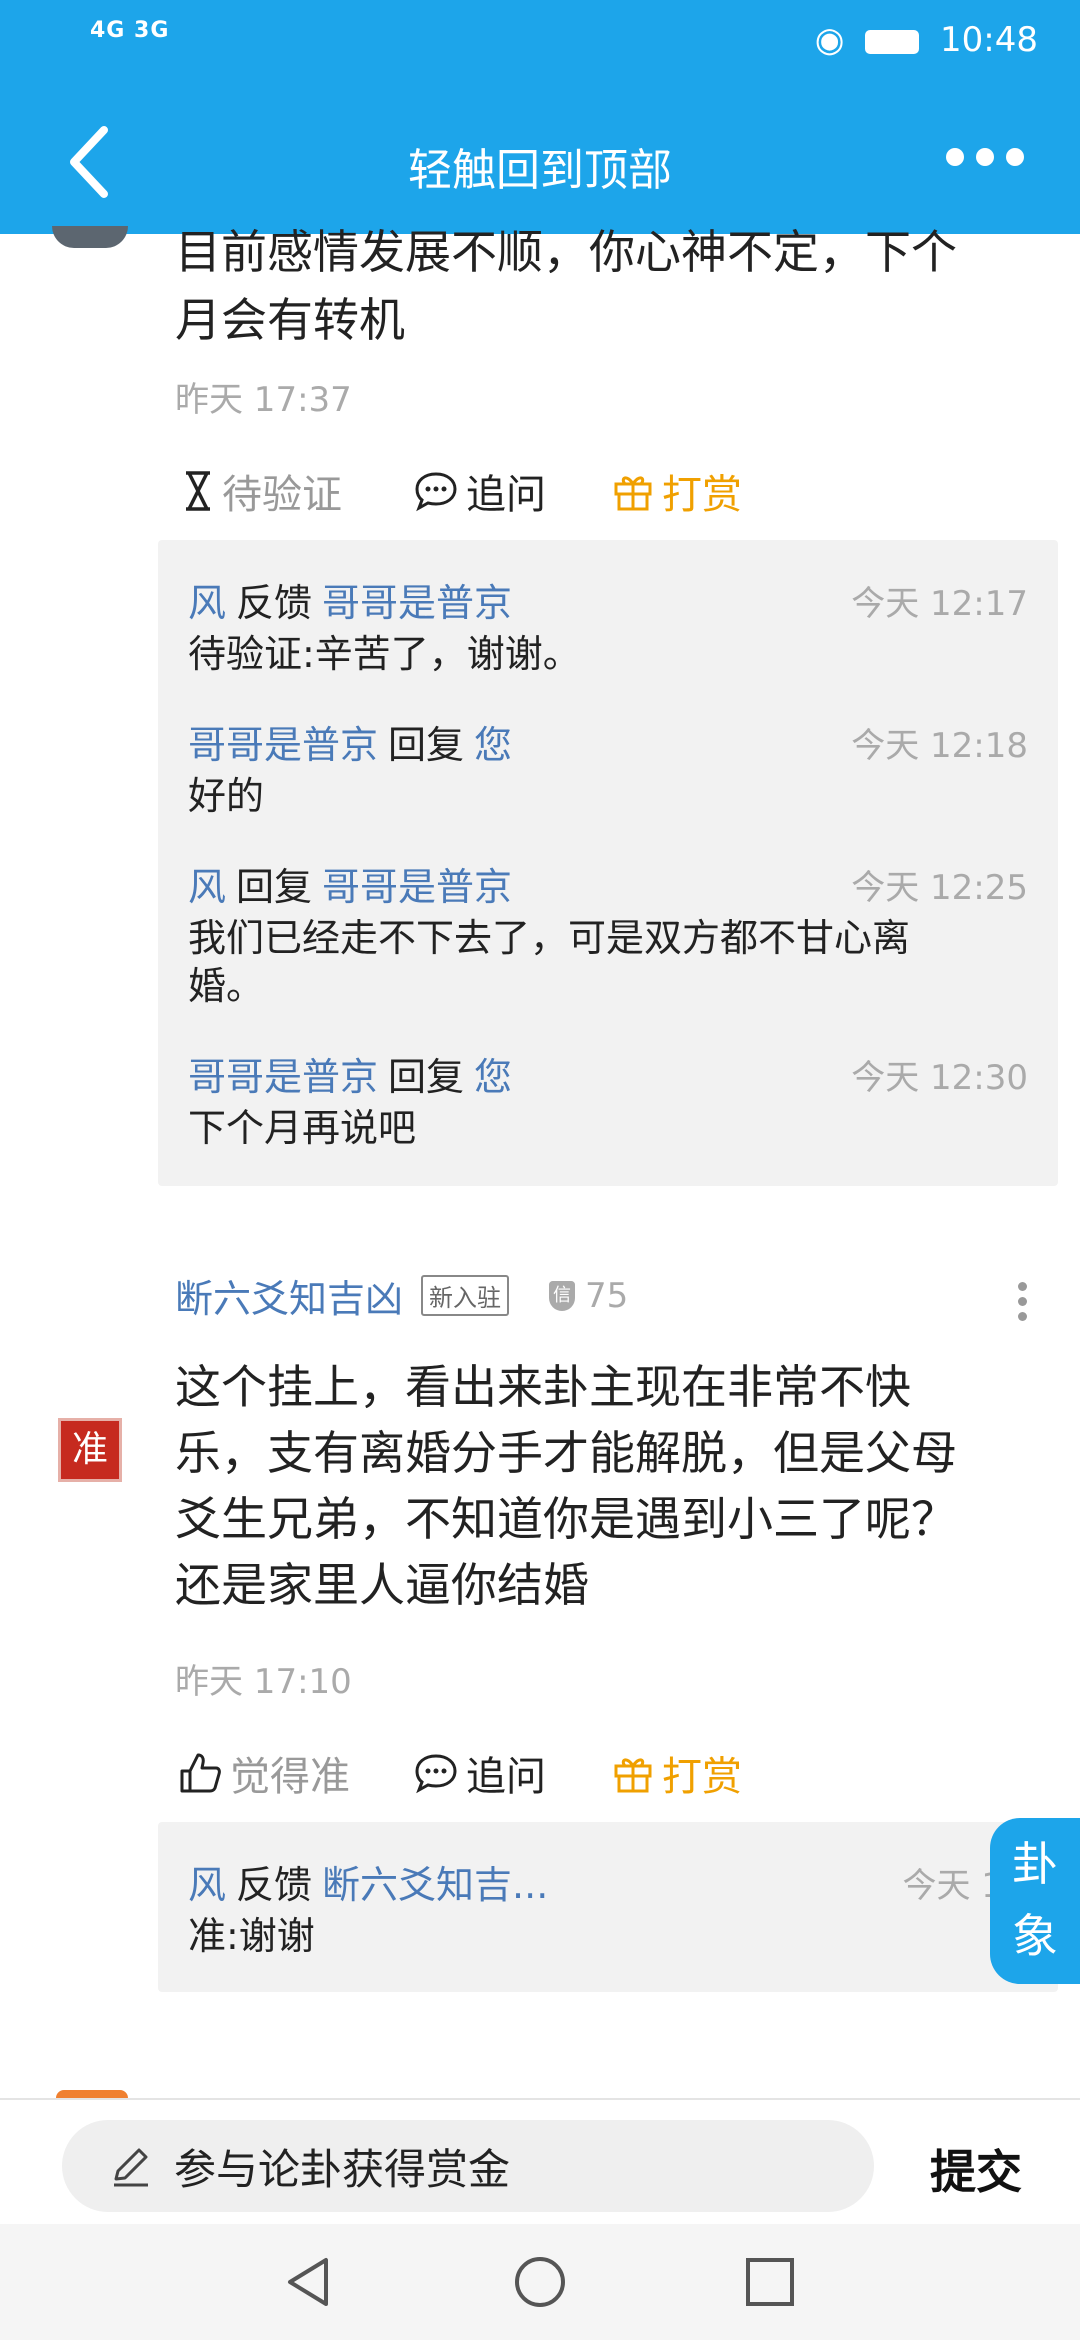 Image resolution: width=1080 pixels, height=2340 pixels. What do you see at coordinates (384, 654) in the screenshot?
I see `reply-body: 待验证:辛苦了，谢谢。` at bounding box center [384, 654].